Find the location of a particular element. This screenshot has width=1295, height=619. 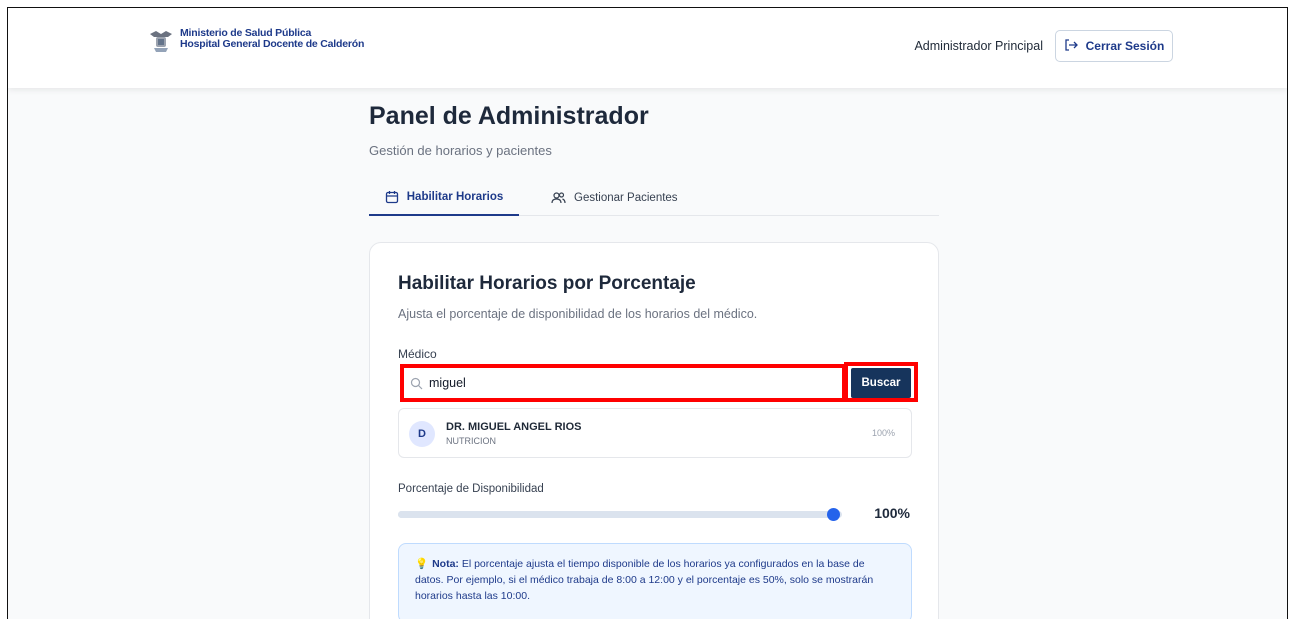

doctor-label: Médico is located at coordinates (417, 354).